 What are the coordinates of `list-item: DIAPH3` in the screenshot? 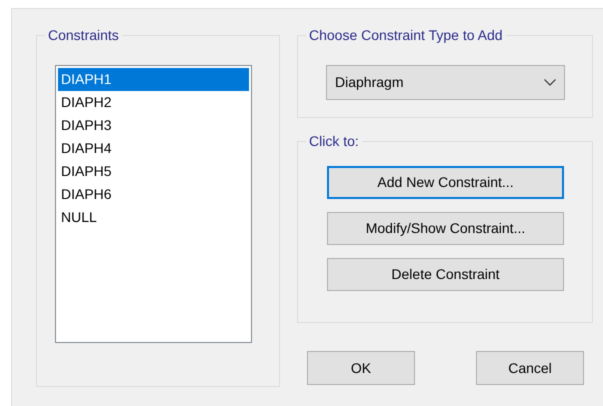 It's located at (153, 125).